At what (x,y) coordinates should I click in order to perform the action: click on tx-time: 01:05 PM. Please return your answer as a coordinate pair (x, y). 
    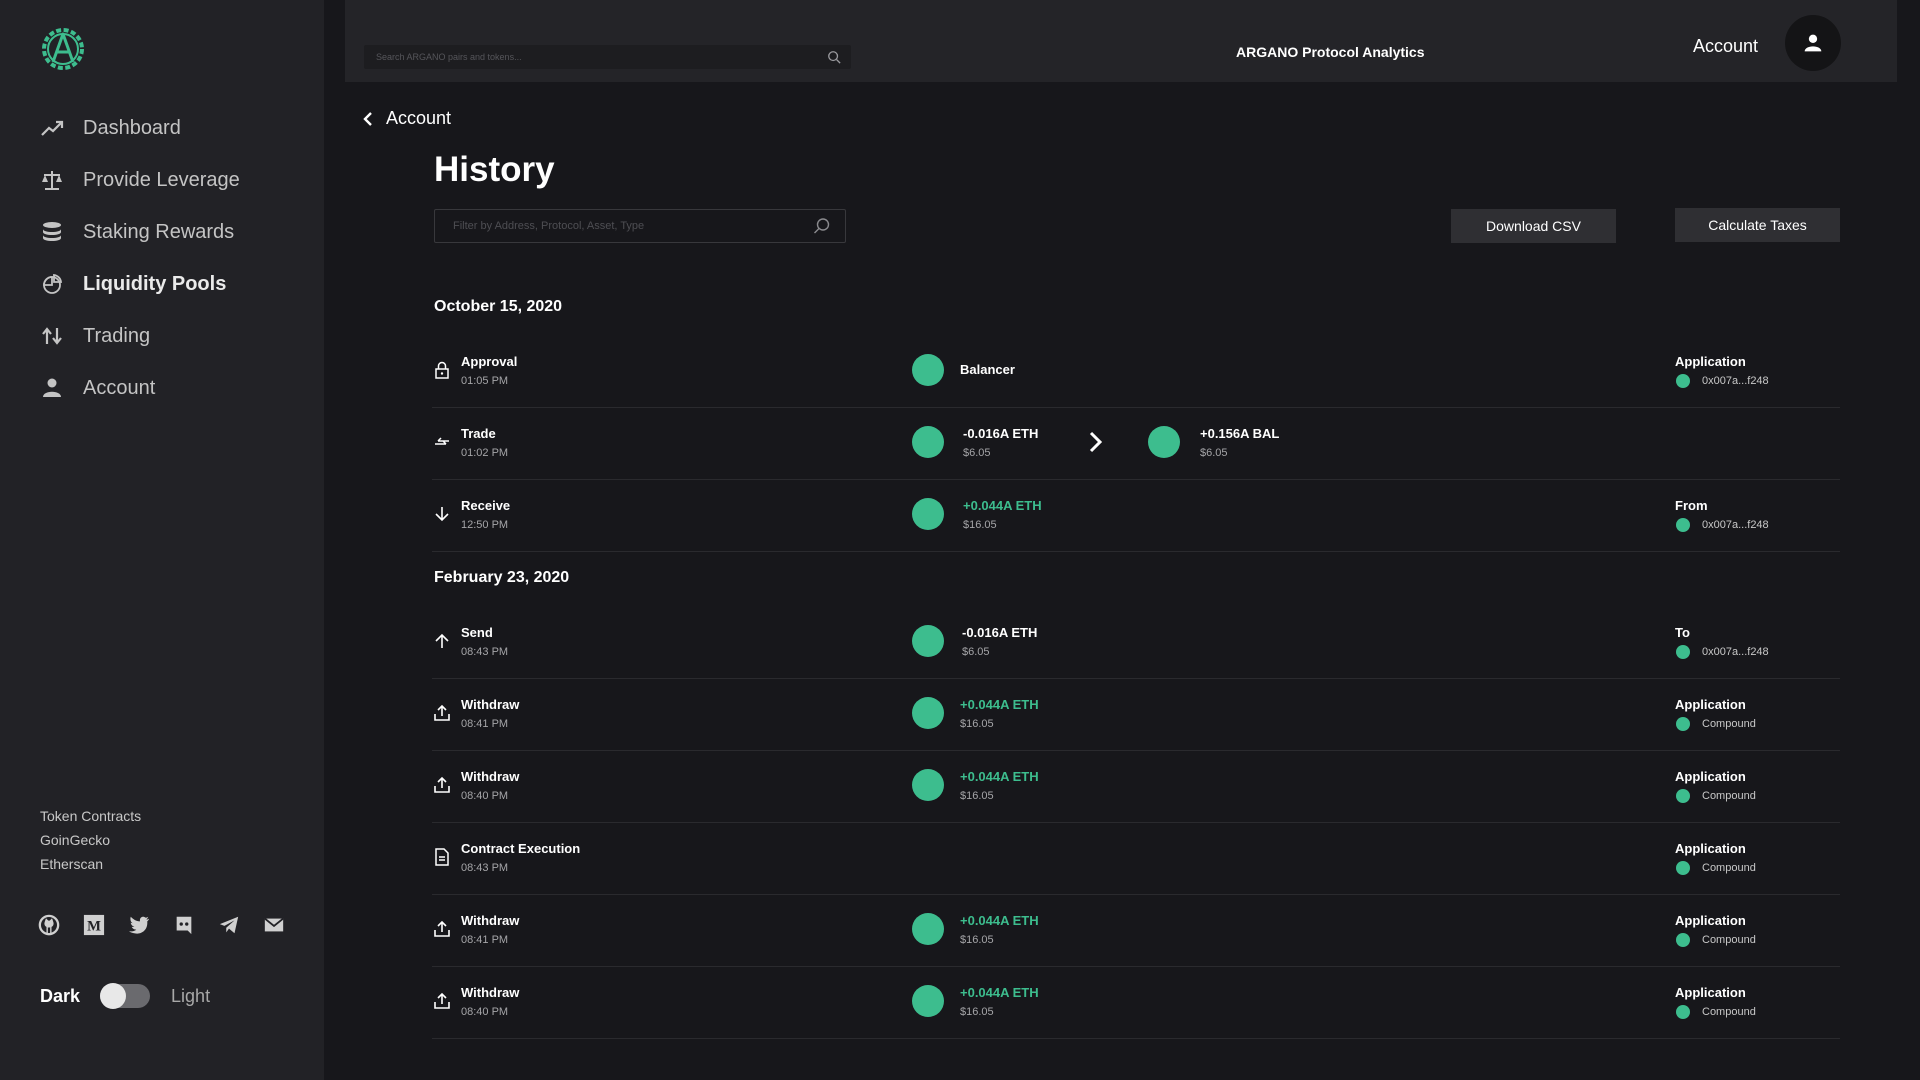
    Looking at the image, I should click on (485, 381).